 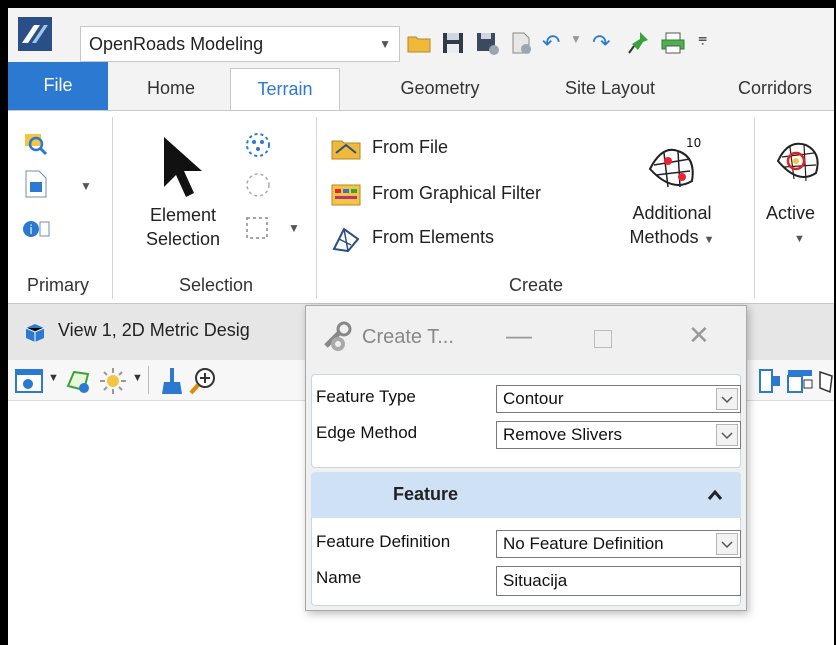 I want to click on from-graphical-filter-icon, so click(x=346, y=195).